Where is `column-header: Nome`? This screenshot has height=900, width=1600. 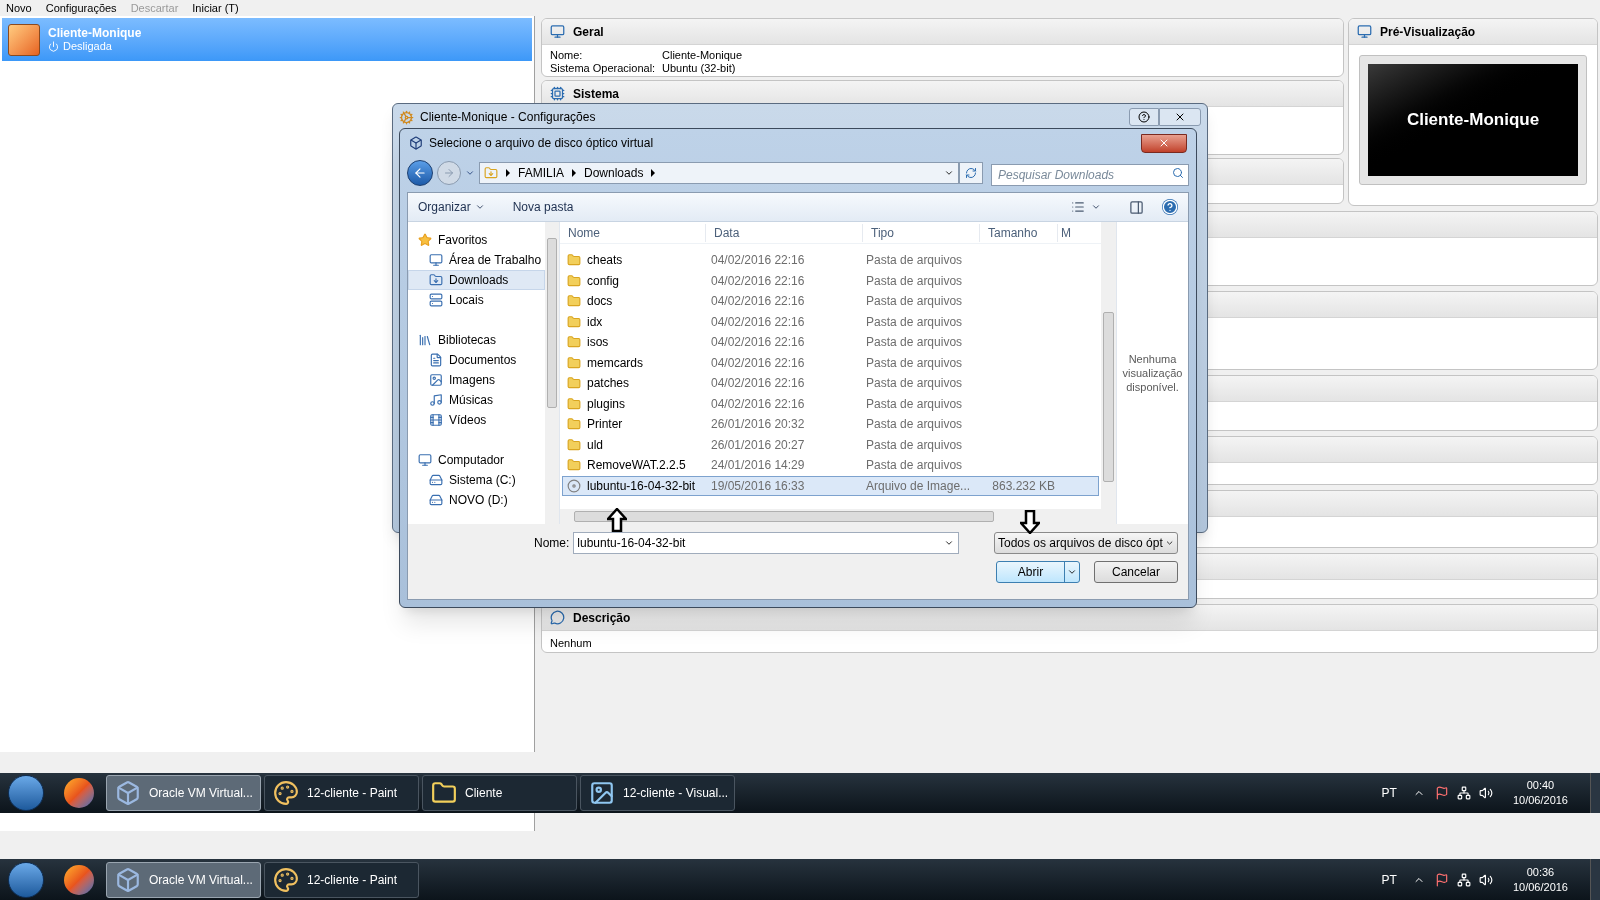 column-header: Nome is located at coordinates (633, 232).